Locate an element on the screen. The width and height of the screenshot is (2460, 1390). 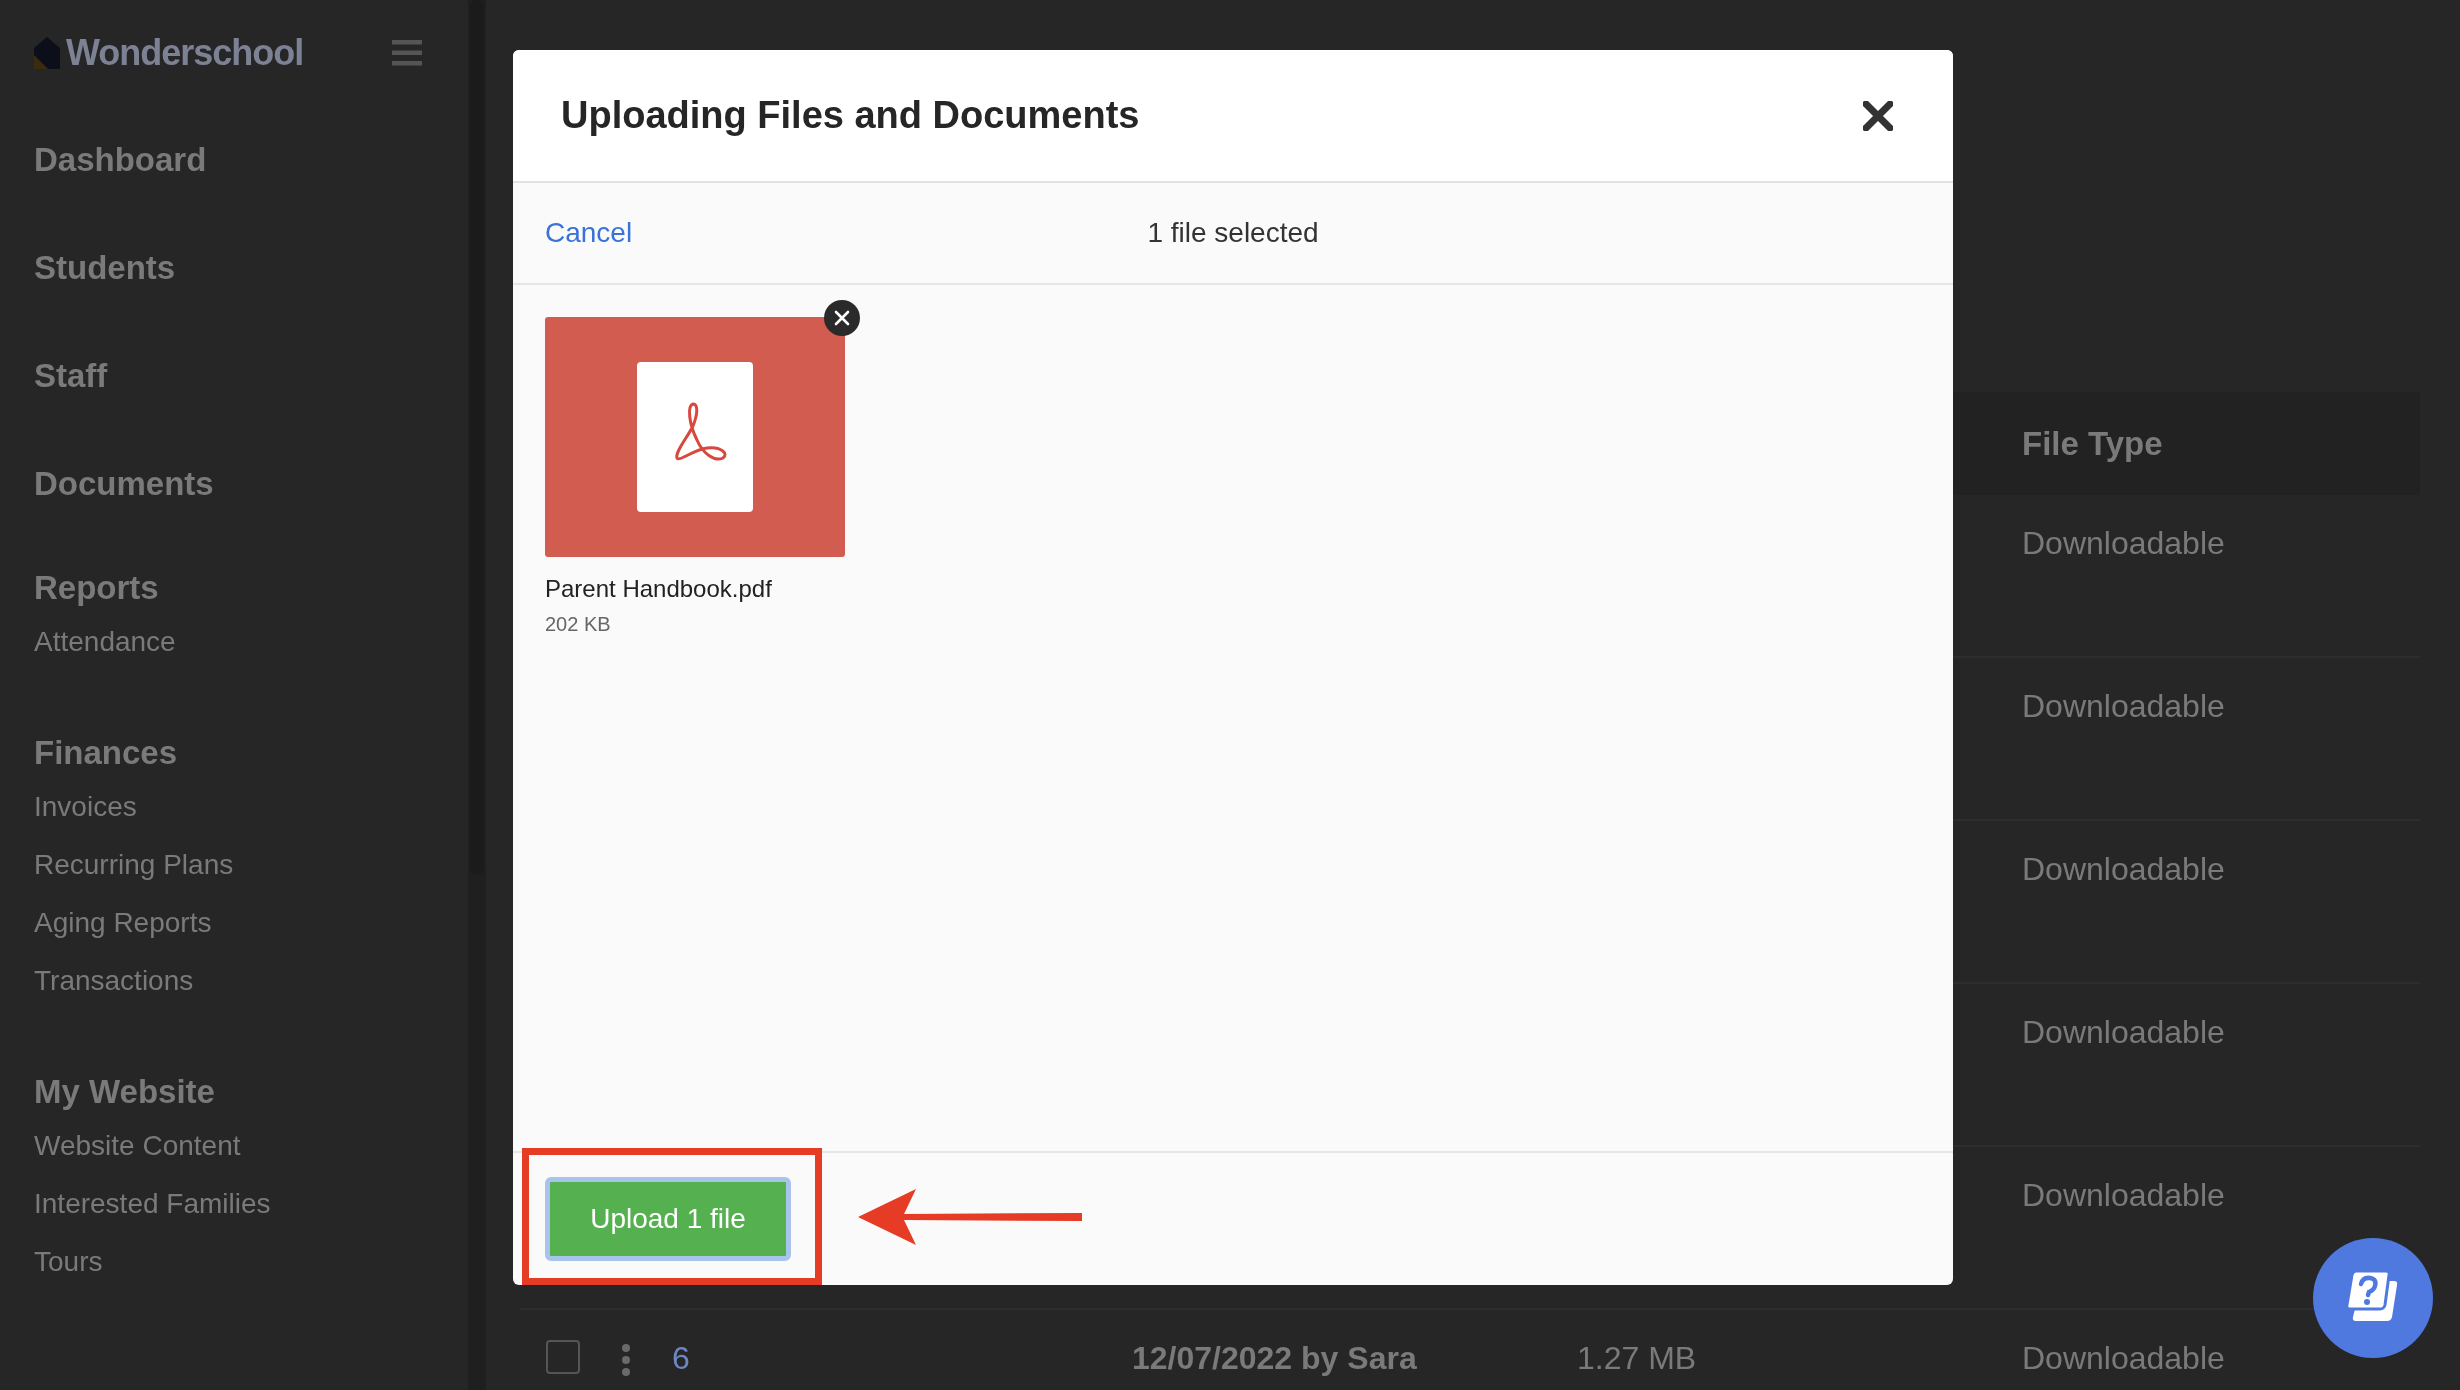
table-cell: 1.27 MB is located at coordinates (1637, 1358).